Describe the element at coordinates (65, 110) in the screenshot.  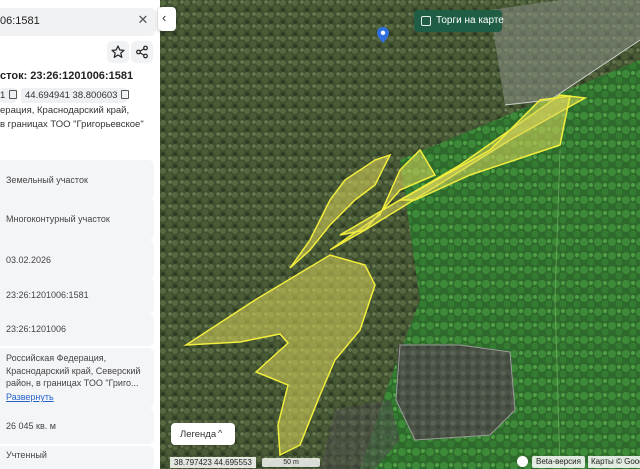
I see `address-line: ерация, Краснодарский край,` at that location.